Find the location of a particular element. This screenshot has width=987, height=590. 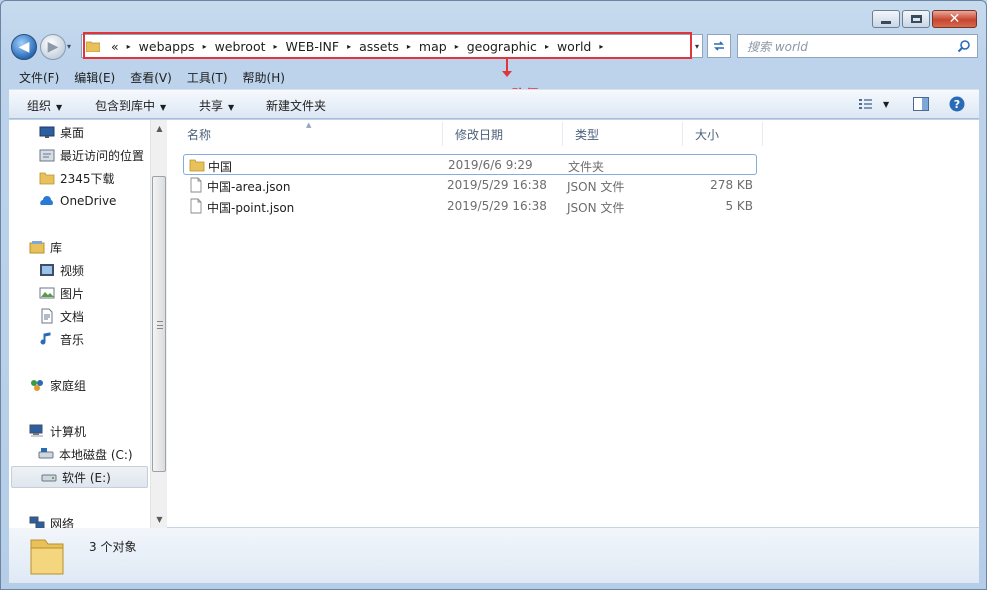

sort-ascending-icon: ▲ is located at coordinates (309, 125).